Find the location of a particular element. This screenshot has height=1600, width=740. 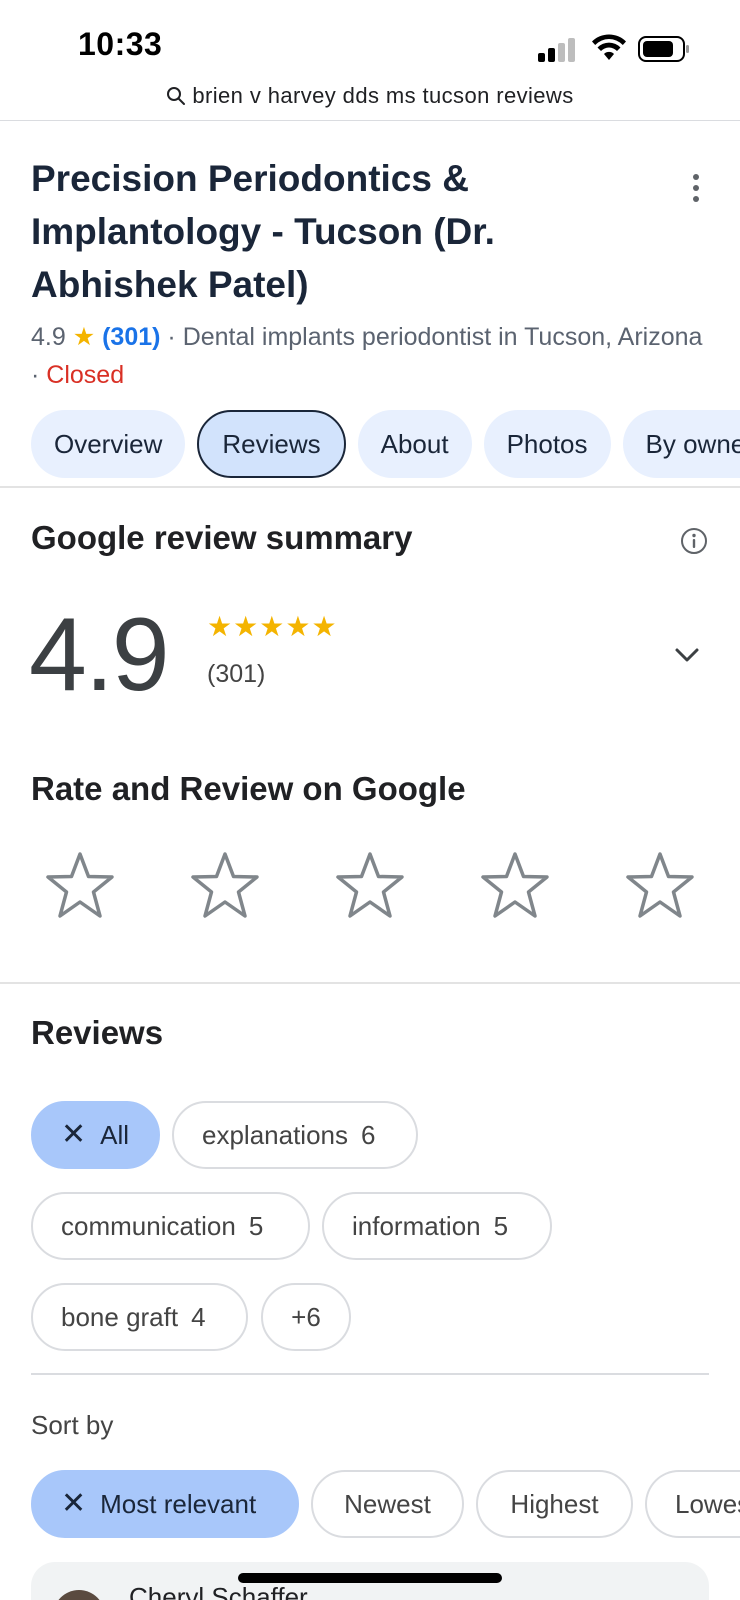

sort-chip-highest: Highest is located at coordinates (554, 1504).